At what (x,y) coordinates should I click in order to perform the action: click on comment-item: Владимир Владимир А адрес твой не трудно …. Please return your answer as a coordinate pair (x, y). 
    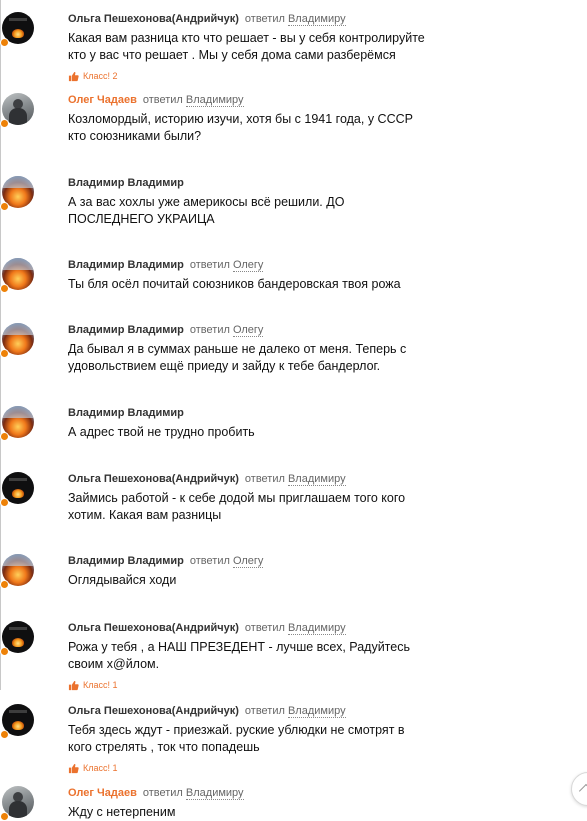
    Looking at the image, I should click on (284, 423).